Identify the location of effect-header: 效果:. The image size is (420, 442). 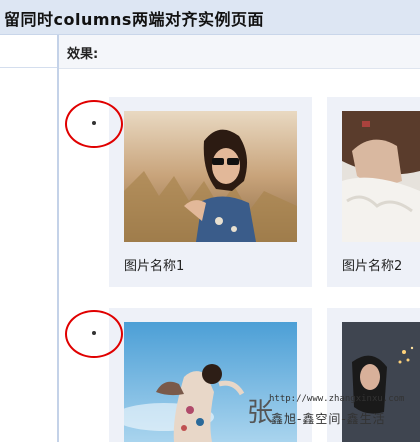
(239, 52).